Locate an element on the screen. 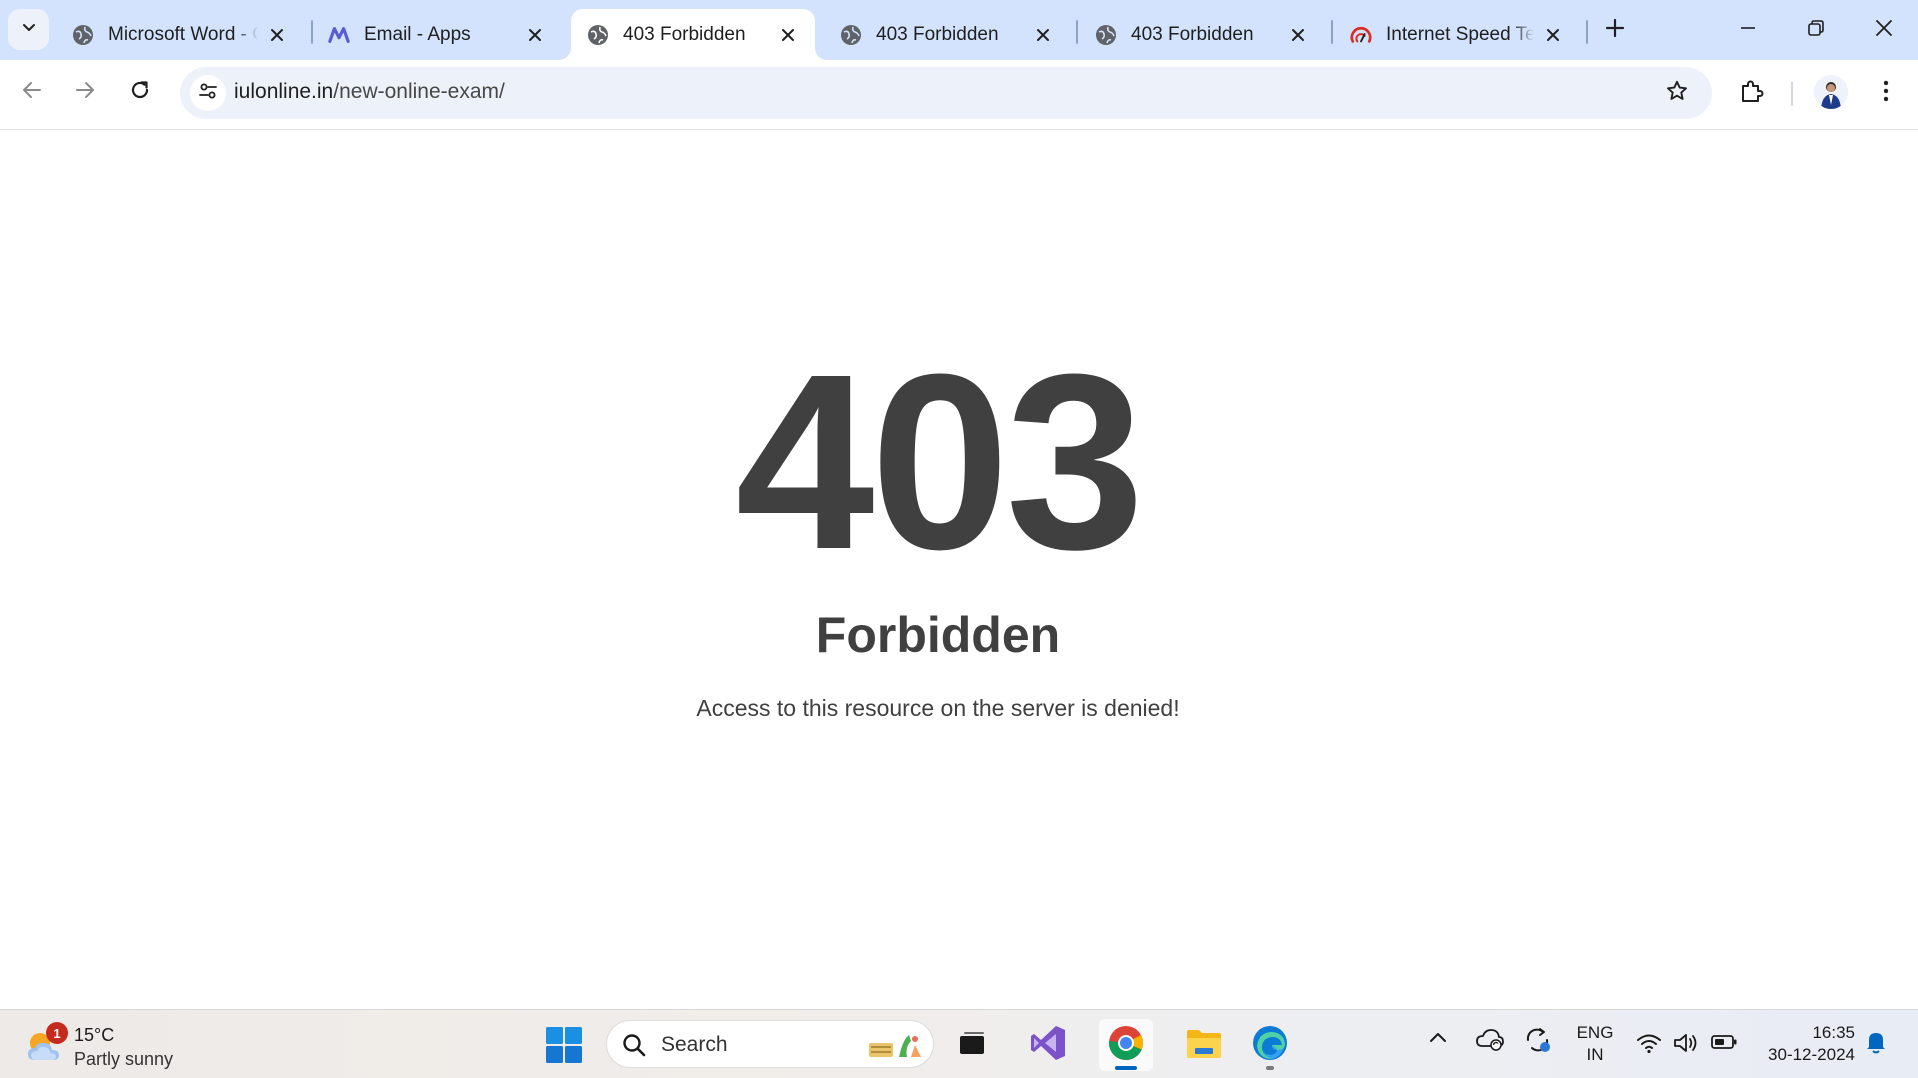  arrow-left-icon is located at coordinates (32, 92).